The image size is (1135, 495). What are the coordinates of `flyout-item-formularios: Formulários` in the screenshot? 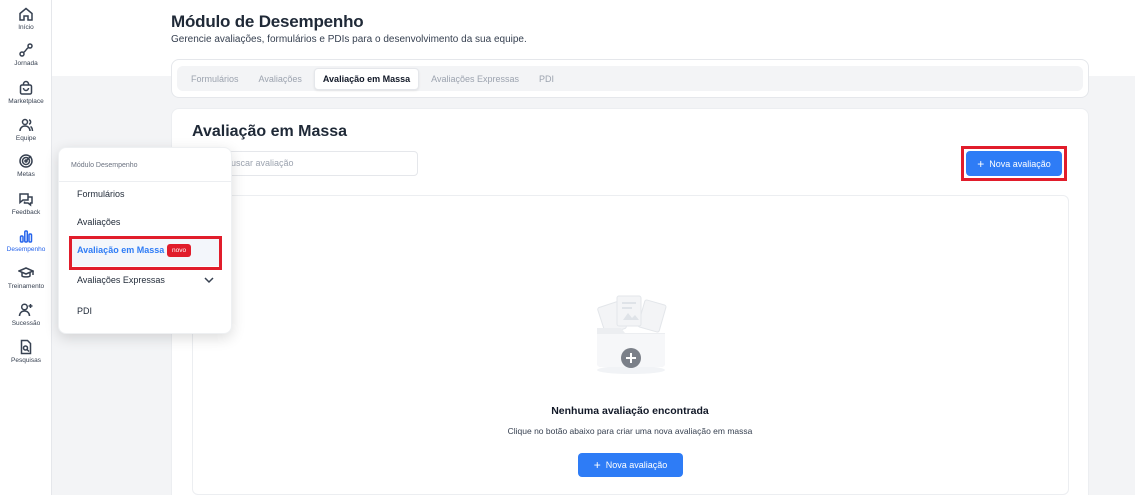 It's located at (101, 194).